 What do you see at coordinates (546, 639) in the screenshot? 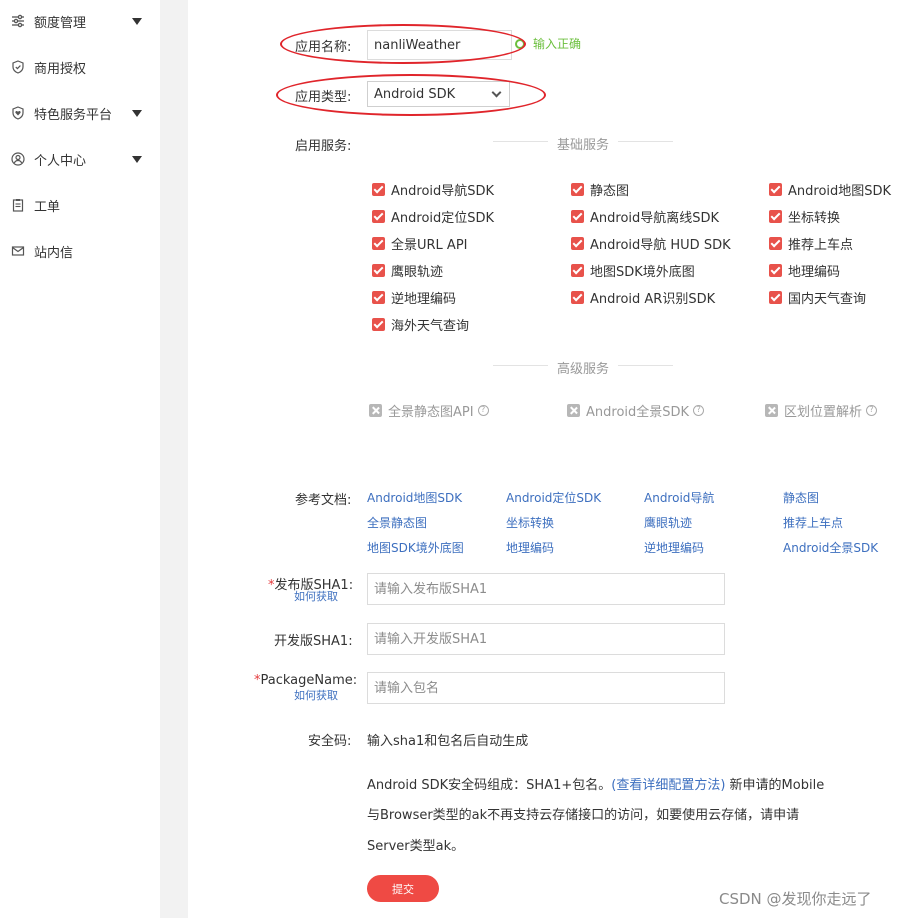
I see `dev-sha1-input` at bounding box center [546, 639].